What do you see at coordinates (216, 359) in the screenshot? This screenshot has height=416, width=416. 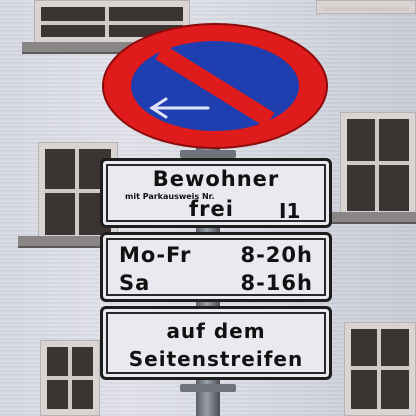 I see `location-line-2: Seitenstreifen` at bounding box center [216, 359].